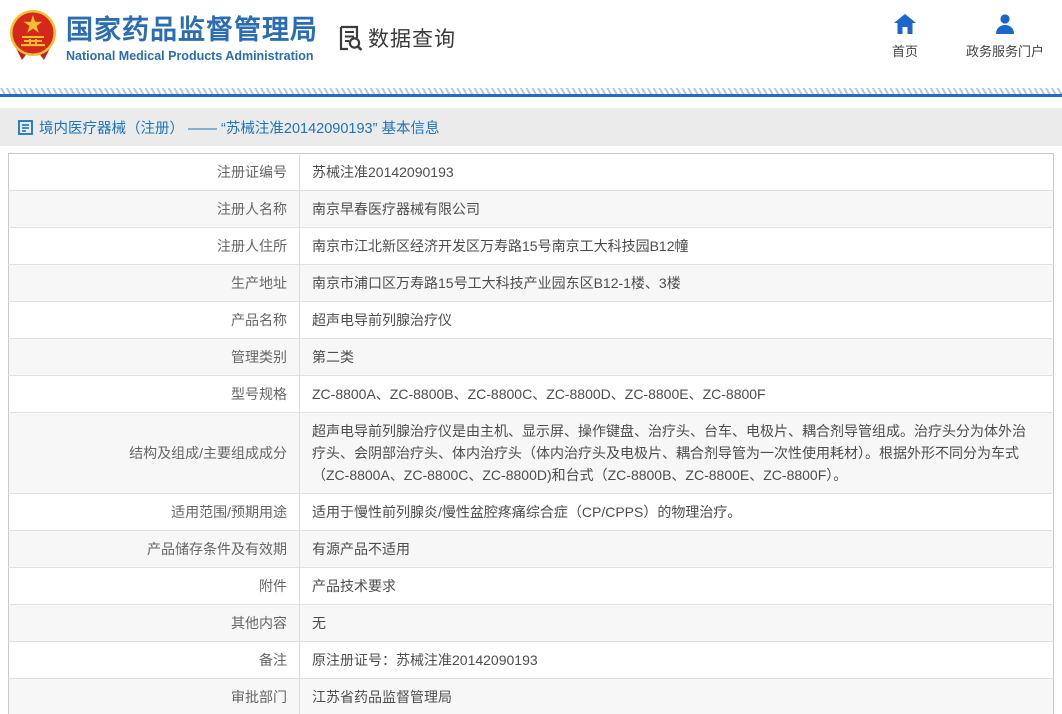 The image size is (1062, 714). I want to click on table-row: 注册人住所 南京市江北新区经济开发区万寿路15号南京工大科技园B12幢, so click(531, 246).